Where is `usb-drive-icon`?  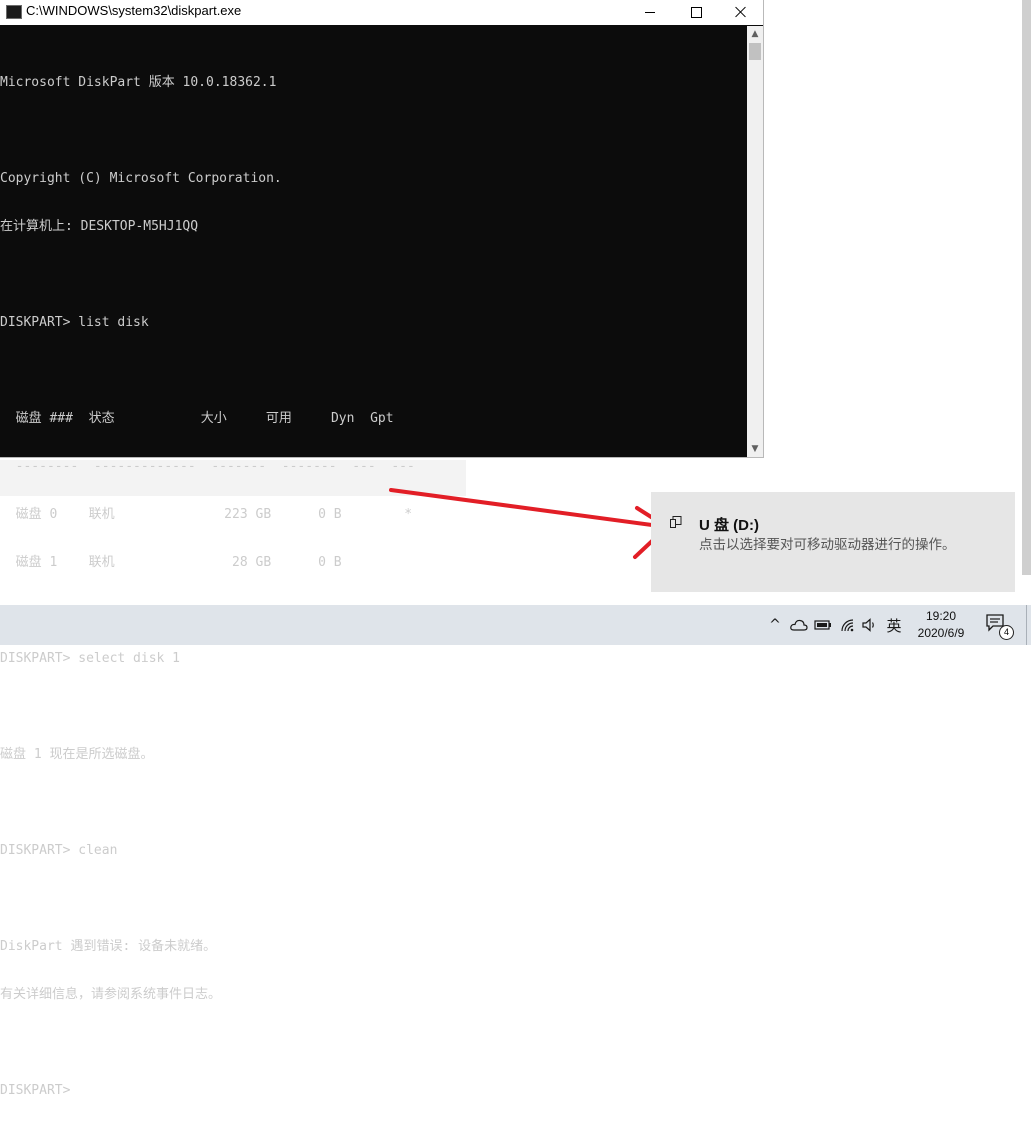 usb-drive-icon is located at coordinates (676, 522).